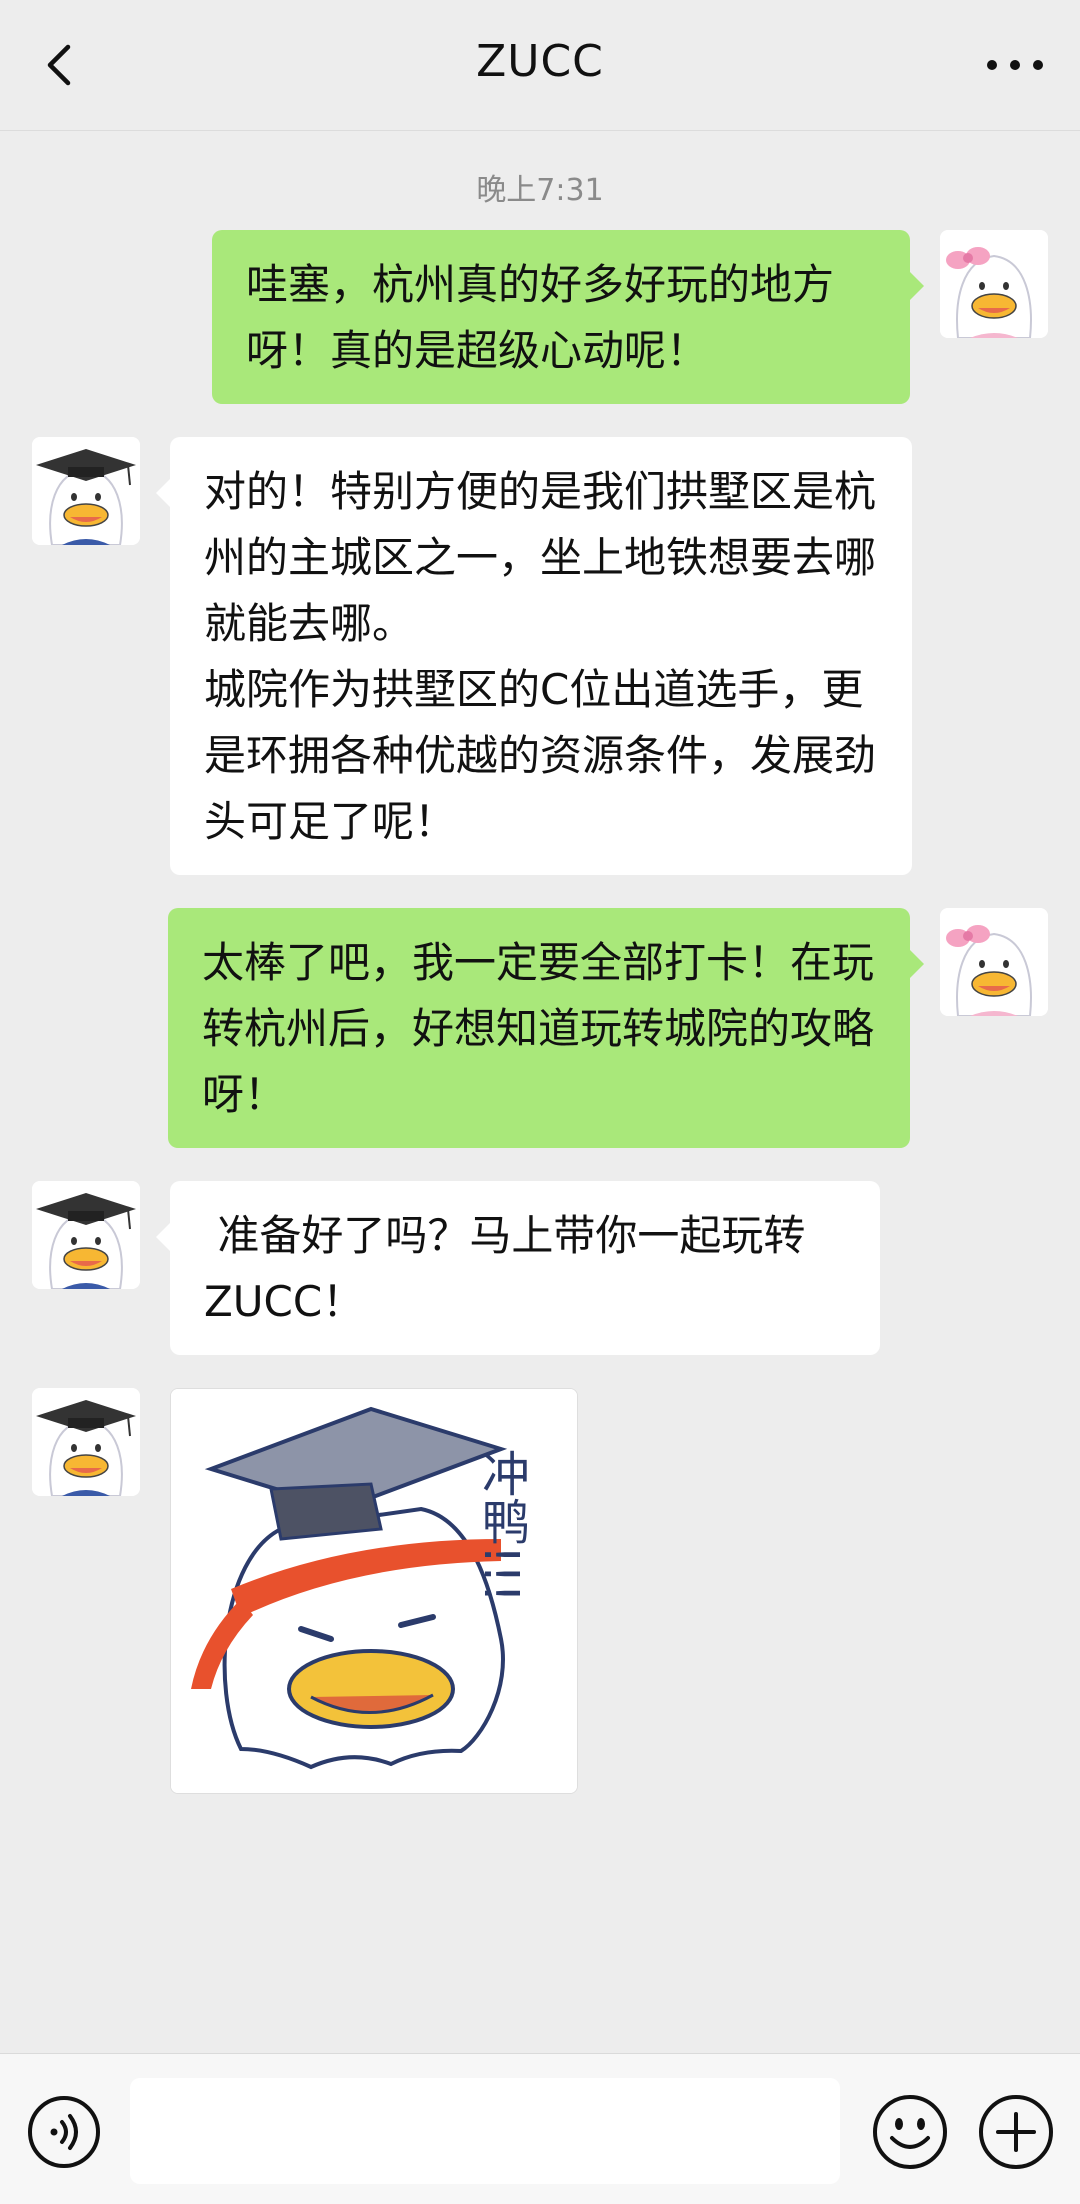  I want to click on my-message-bubble: 哇塞，杭州真的好多好玩的地方呀！真的是超级心动呢！, so click(568, 317).